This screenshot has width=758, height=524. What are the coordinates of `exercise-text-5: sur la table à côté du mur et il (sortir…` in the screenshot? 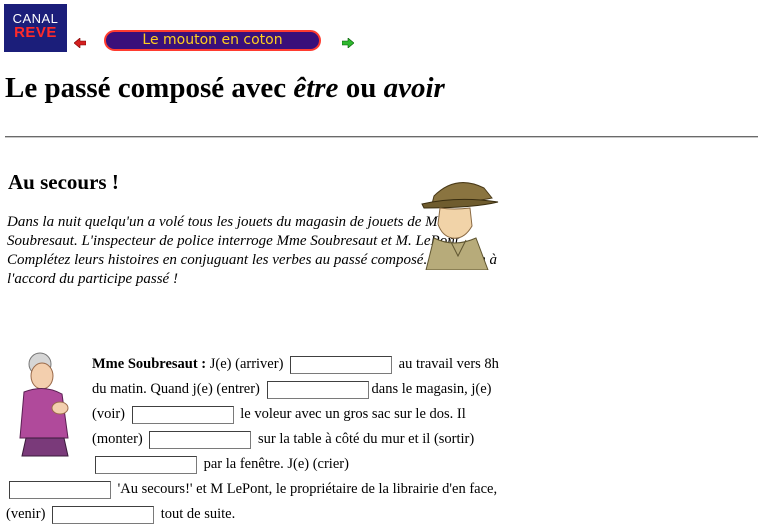 It's located at (364, 439).